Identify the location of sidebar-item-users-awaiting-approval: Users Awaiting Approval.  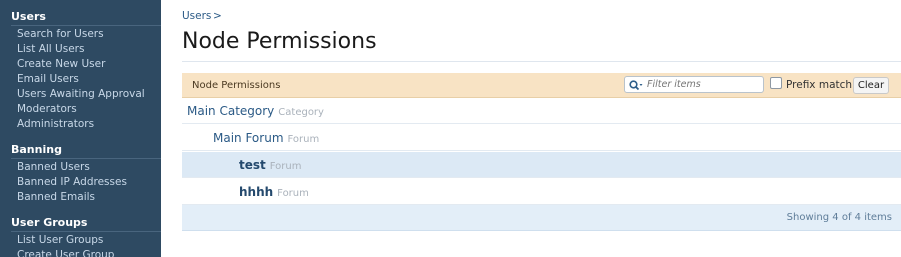
(81, 94).